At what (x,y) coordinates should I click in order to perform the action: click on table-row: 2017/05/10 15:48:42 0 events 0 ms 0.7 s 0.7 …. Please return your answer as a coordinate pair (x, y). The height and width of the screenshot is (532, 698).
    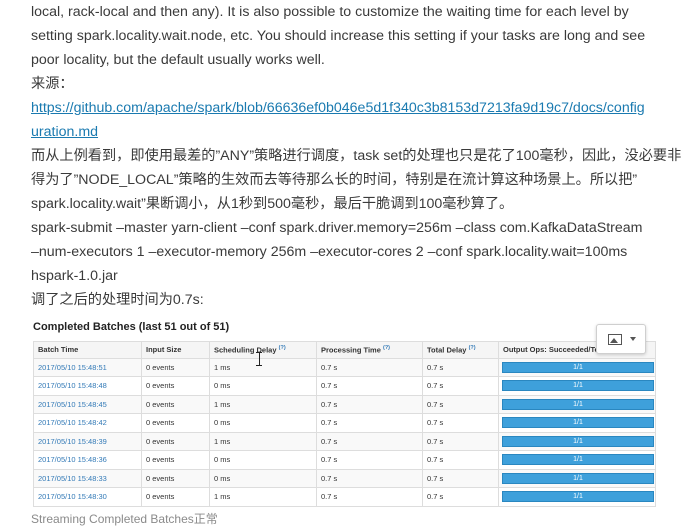
    Looking at the image, I should click on (344, 423).